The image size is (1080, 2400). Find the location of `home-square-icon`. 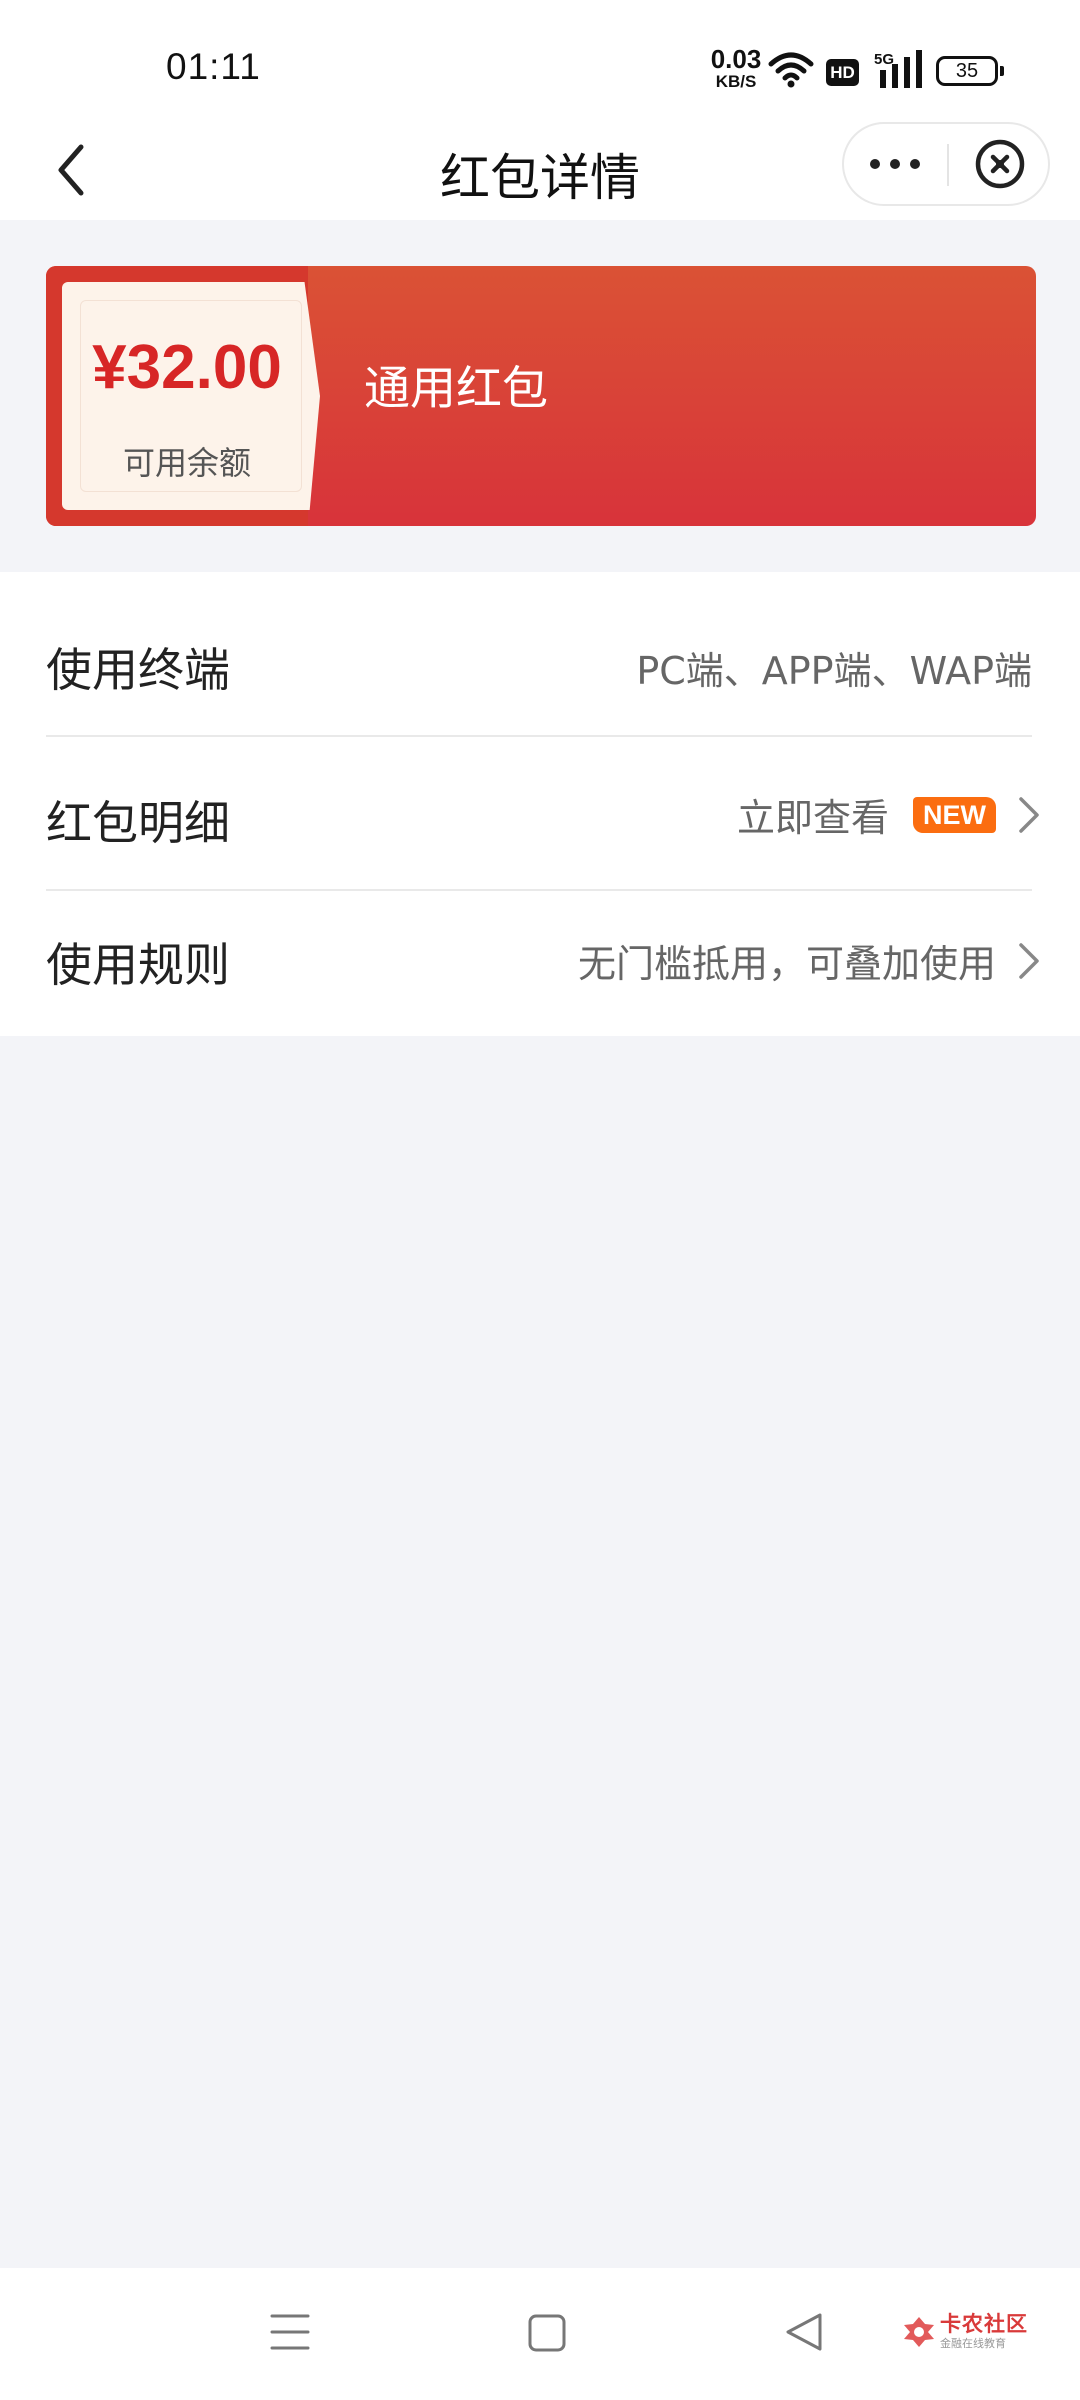

home-square-icon is located at coordinates (547, 2333).